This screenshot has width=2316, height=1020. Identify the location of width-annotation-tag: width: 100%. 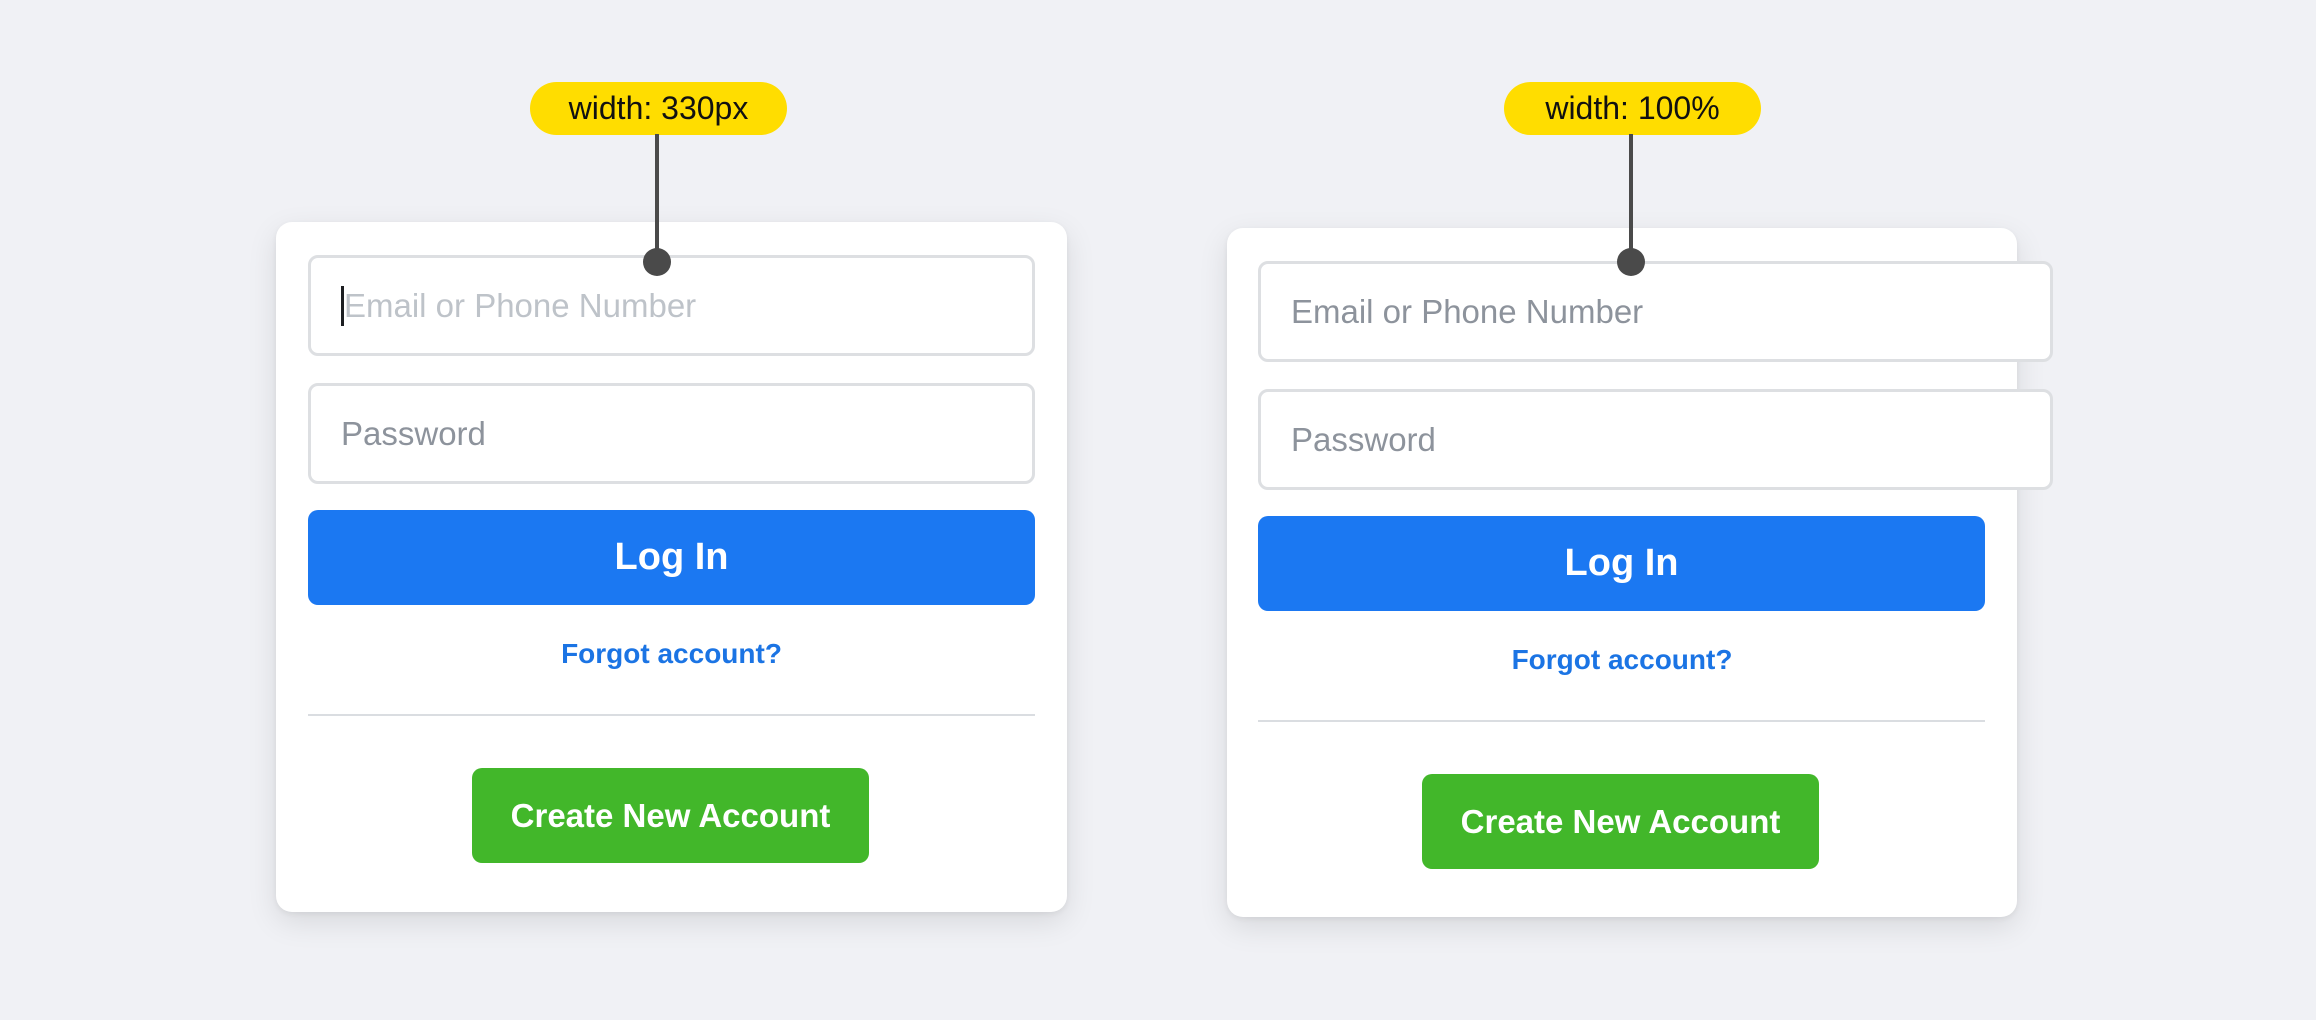
(1632, 108).